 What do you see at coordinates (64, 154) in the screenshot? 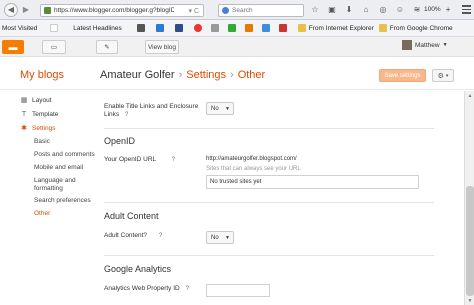
I see `sidebar-sub-posts-comments: Posts and comments` at bounding box center [64, 154].